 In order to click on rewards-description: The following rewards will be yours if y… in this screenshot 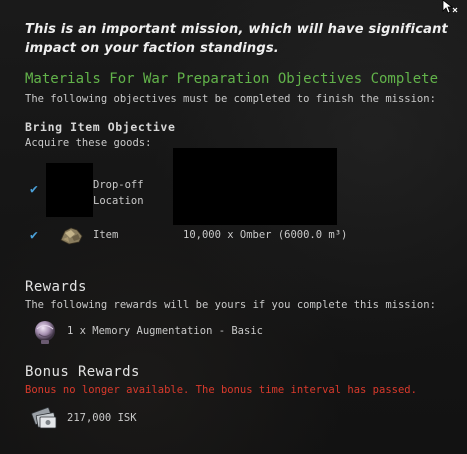, I will do `click(230, 305)`.